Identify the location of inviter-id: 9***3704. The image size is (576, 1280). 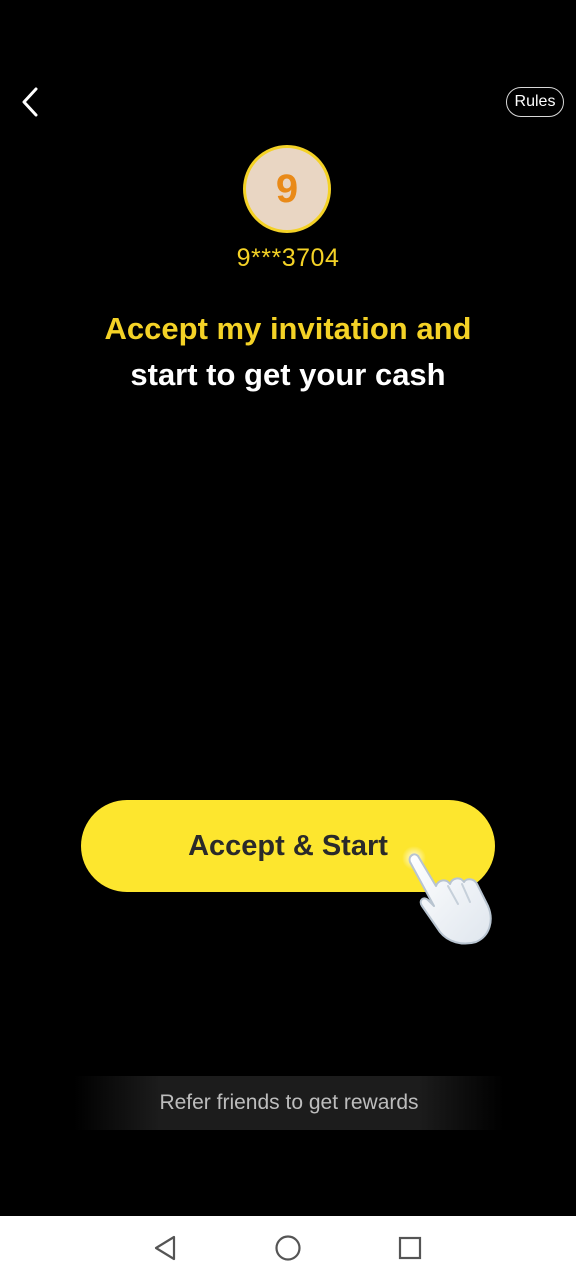
(288, 258).